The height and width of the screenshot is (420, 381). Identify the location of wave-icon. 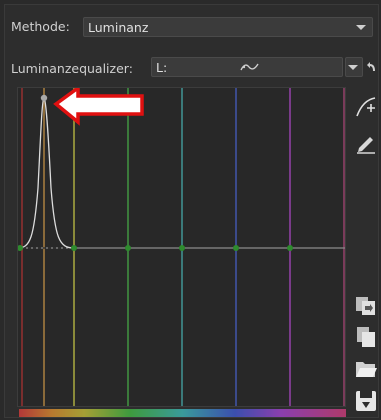
(249, 67).